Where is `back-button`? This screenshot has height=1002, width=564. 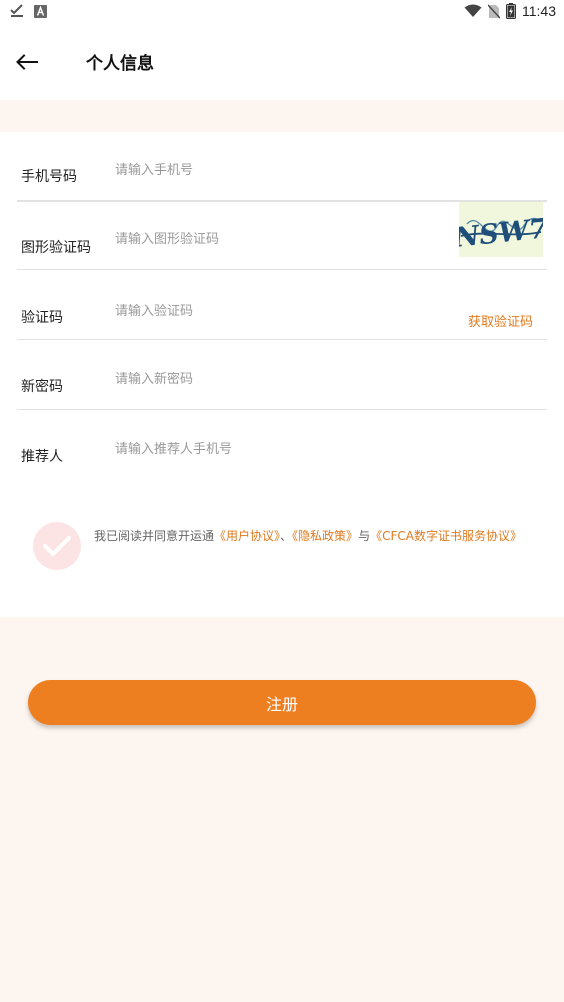
back-button is located at coordinates (27, 62).